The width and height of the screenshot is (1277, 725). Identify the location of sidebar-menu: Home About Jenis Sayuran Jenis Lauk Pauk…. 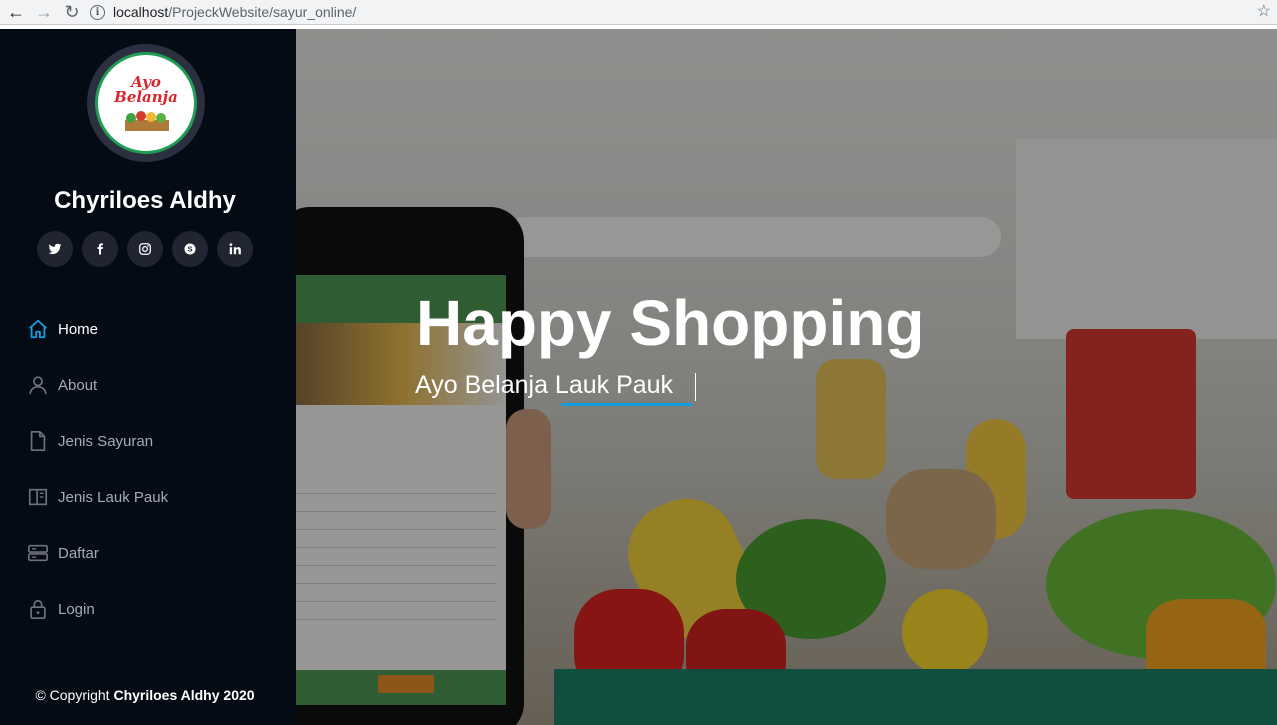
(97, 469).